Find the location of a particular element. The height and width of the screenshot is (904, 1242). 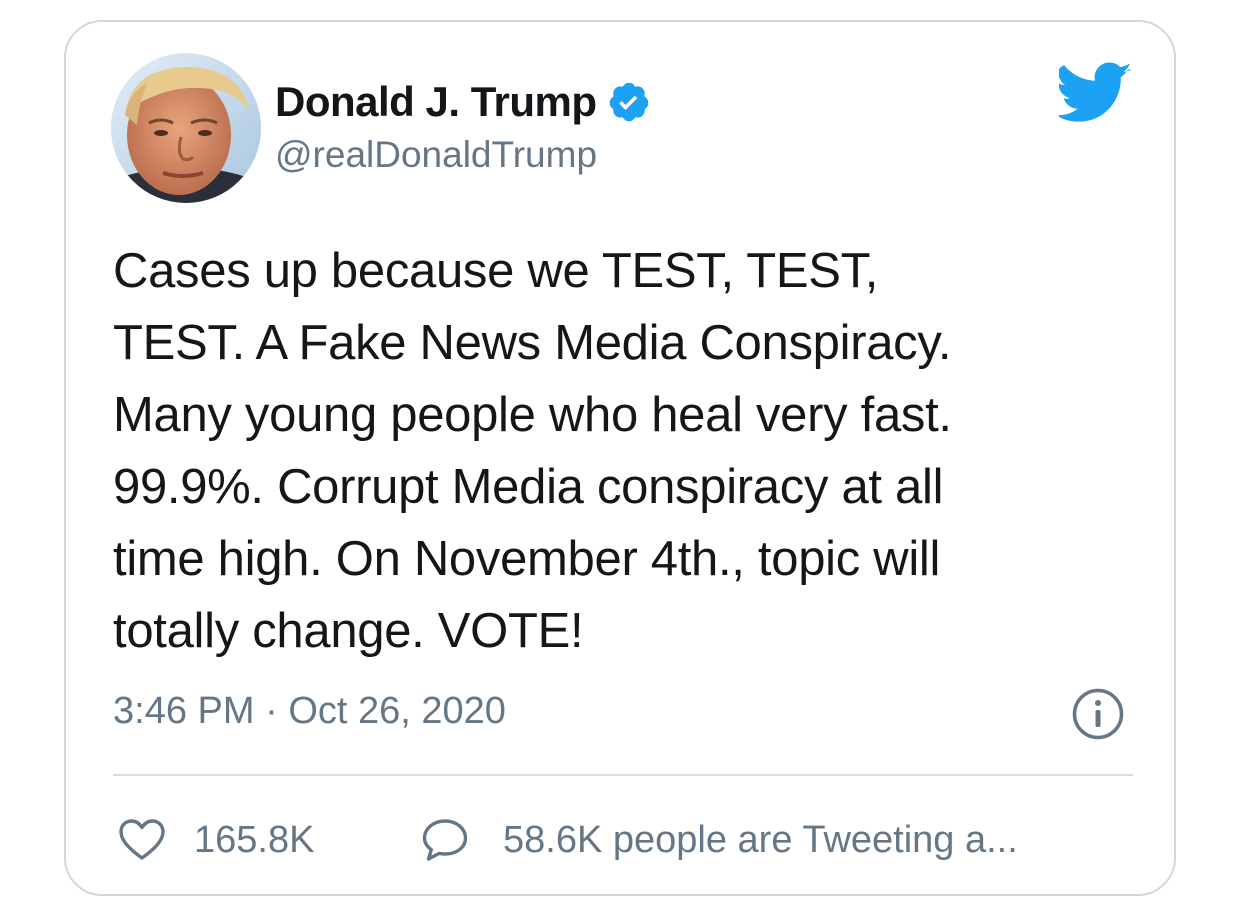

display-name: Donald J. Trump is located at coordinates (436, 102).